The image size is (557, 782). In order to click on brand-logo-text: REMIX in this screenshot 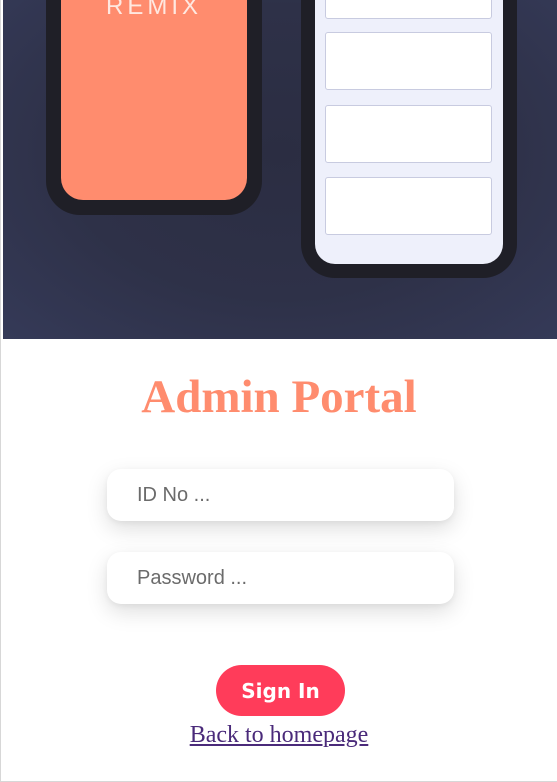, I will do `click(153, 10)`.